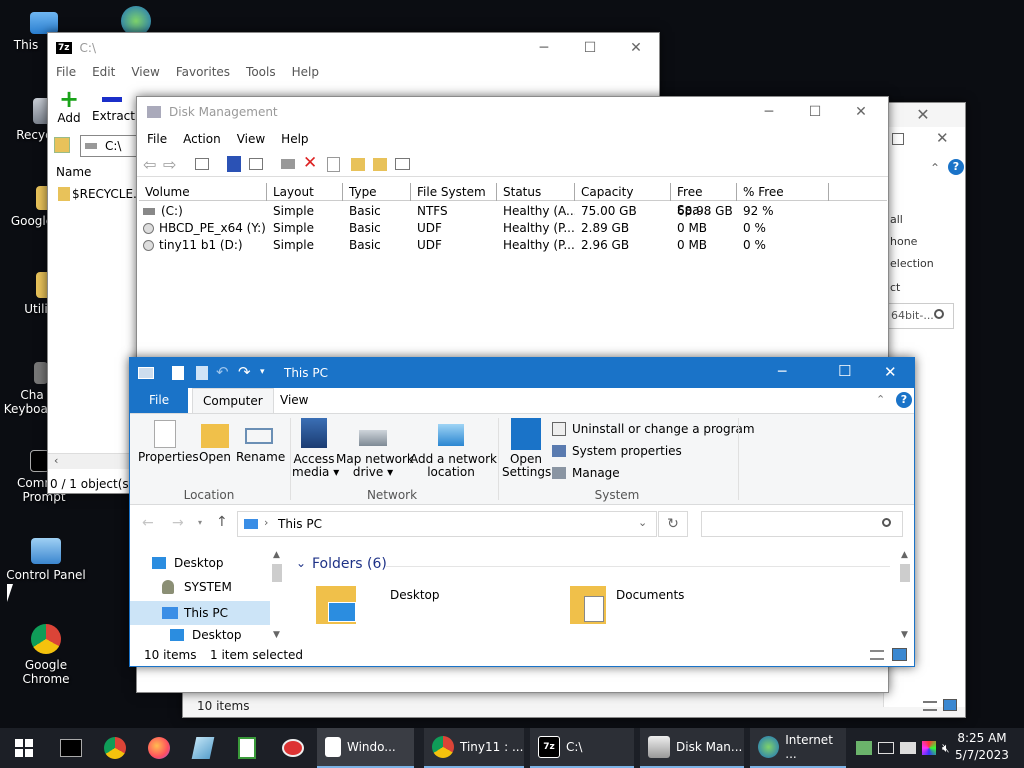  What do you see at coordinates (159, 400) in the screenshot?
I see `tab-file: File` at bounding box center [159, 400].